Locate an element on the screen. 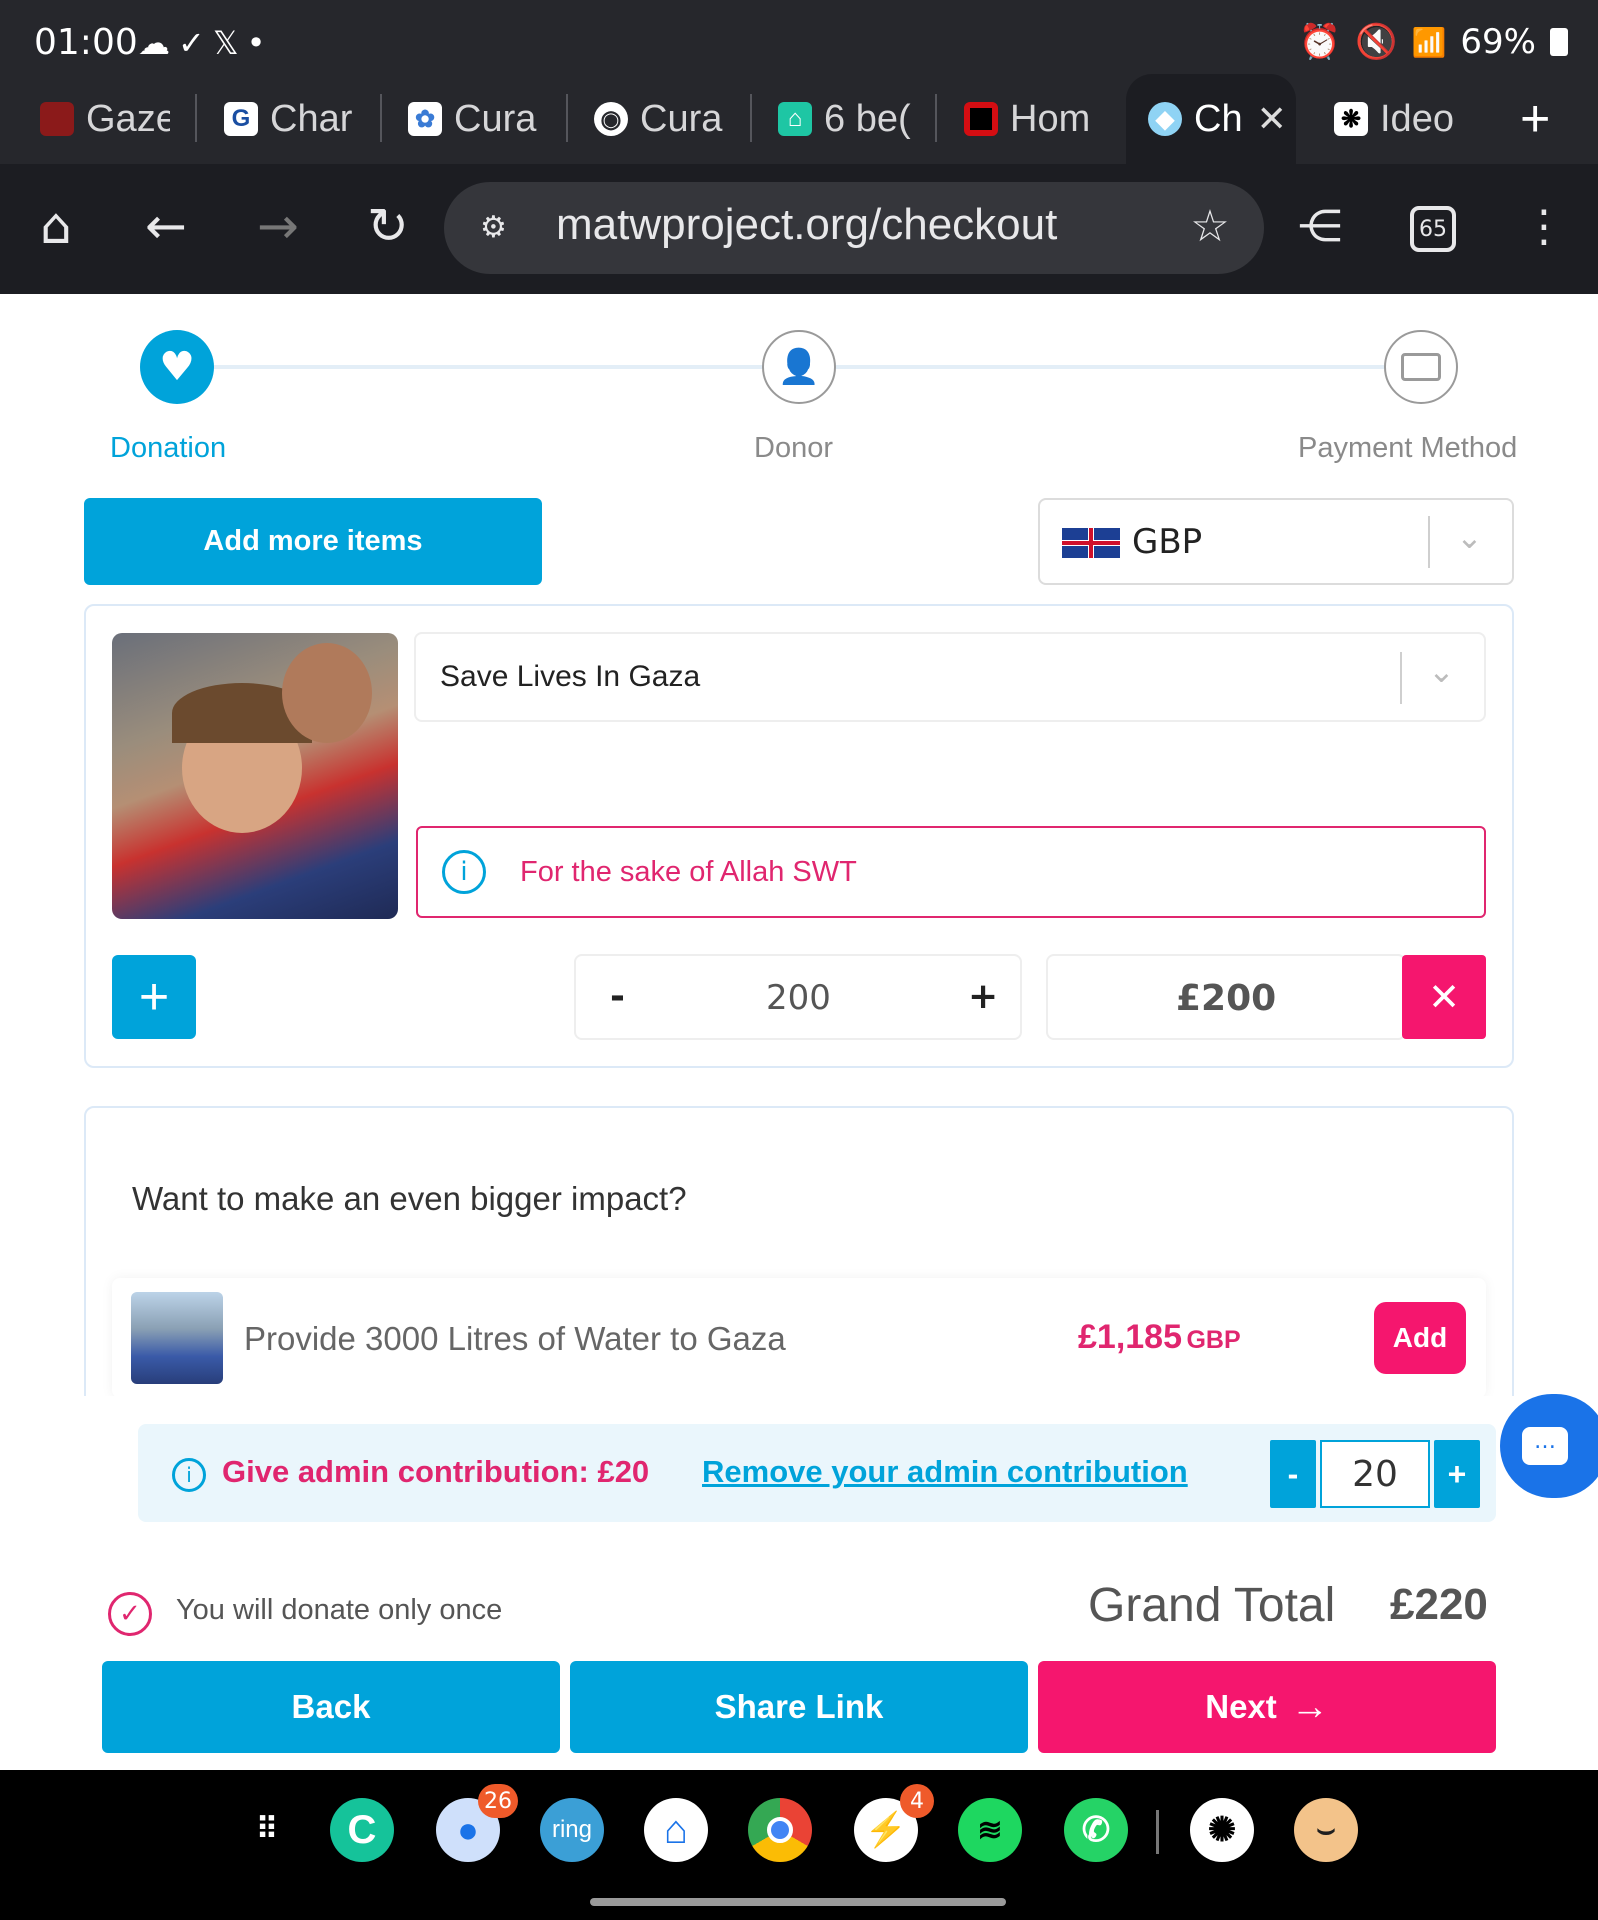  tab-label: 6 be( is located at coordinates (867, 118).